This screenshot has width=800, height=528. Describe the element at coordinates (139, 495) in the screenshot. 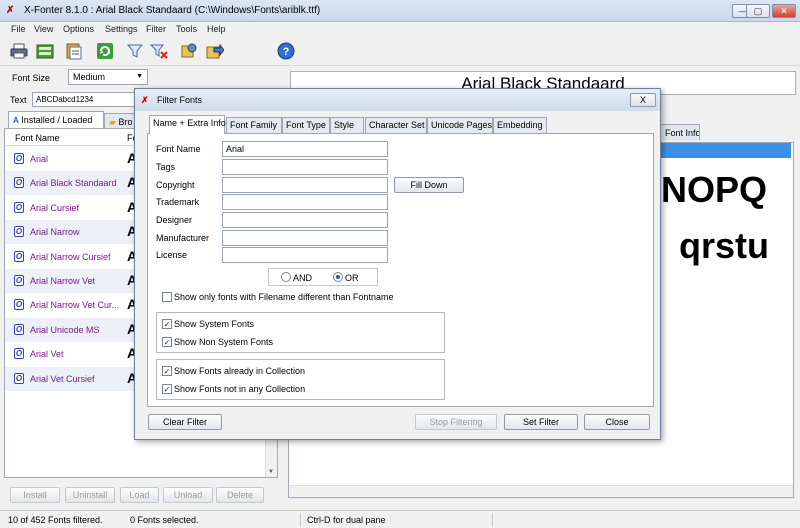

I see `load-button: Load` at that location.